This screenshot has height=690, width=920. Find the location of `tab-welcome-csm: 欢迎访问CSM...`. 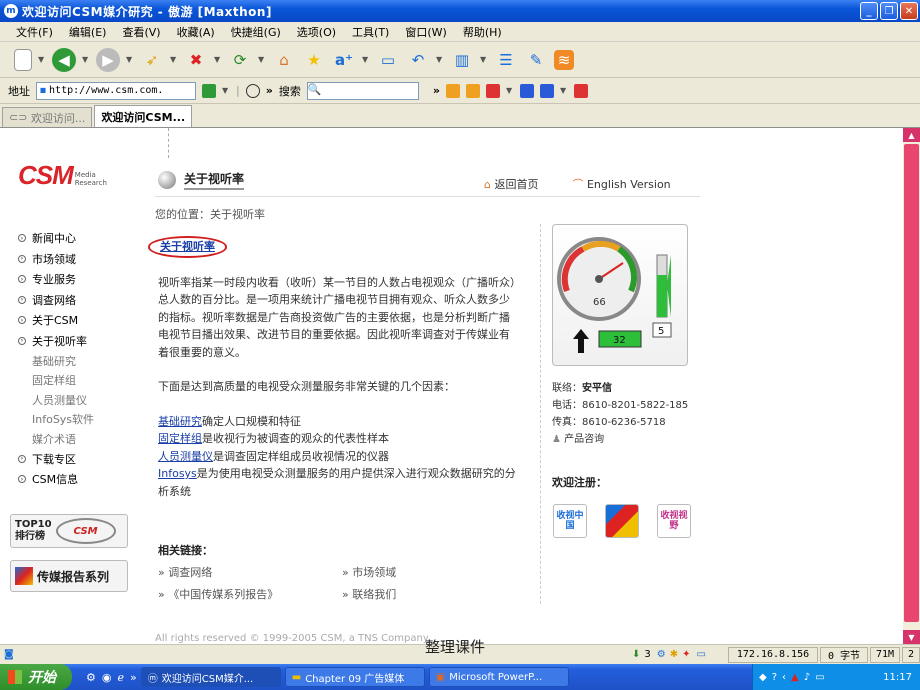

tab-welcome-csm: 欢迎访问CSM... is located at coordinates (143, 116).